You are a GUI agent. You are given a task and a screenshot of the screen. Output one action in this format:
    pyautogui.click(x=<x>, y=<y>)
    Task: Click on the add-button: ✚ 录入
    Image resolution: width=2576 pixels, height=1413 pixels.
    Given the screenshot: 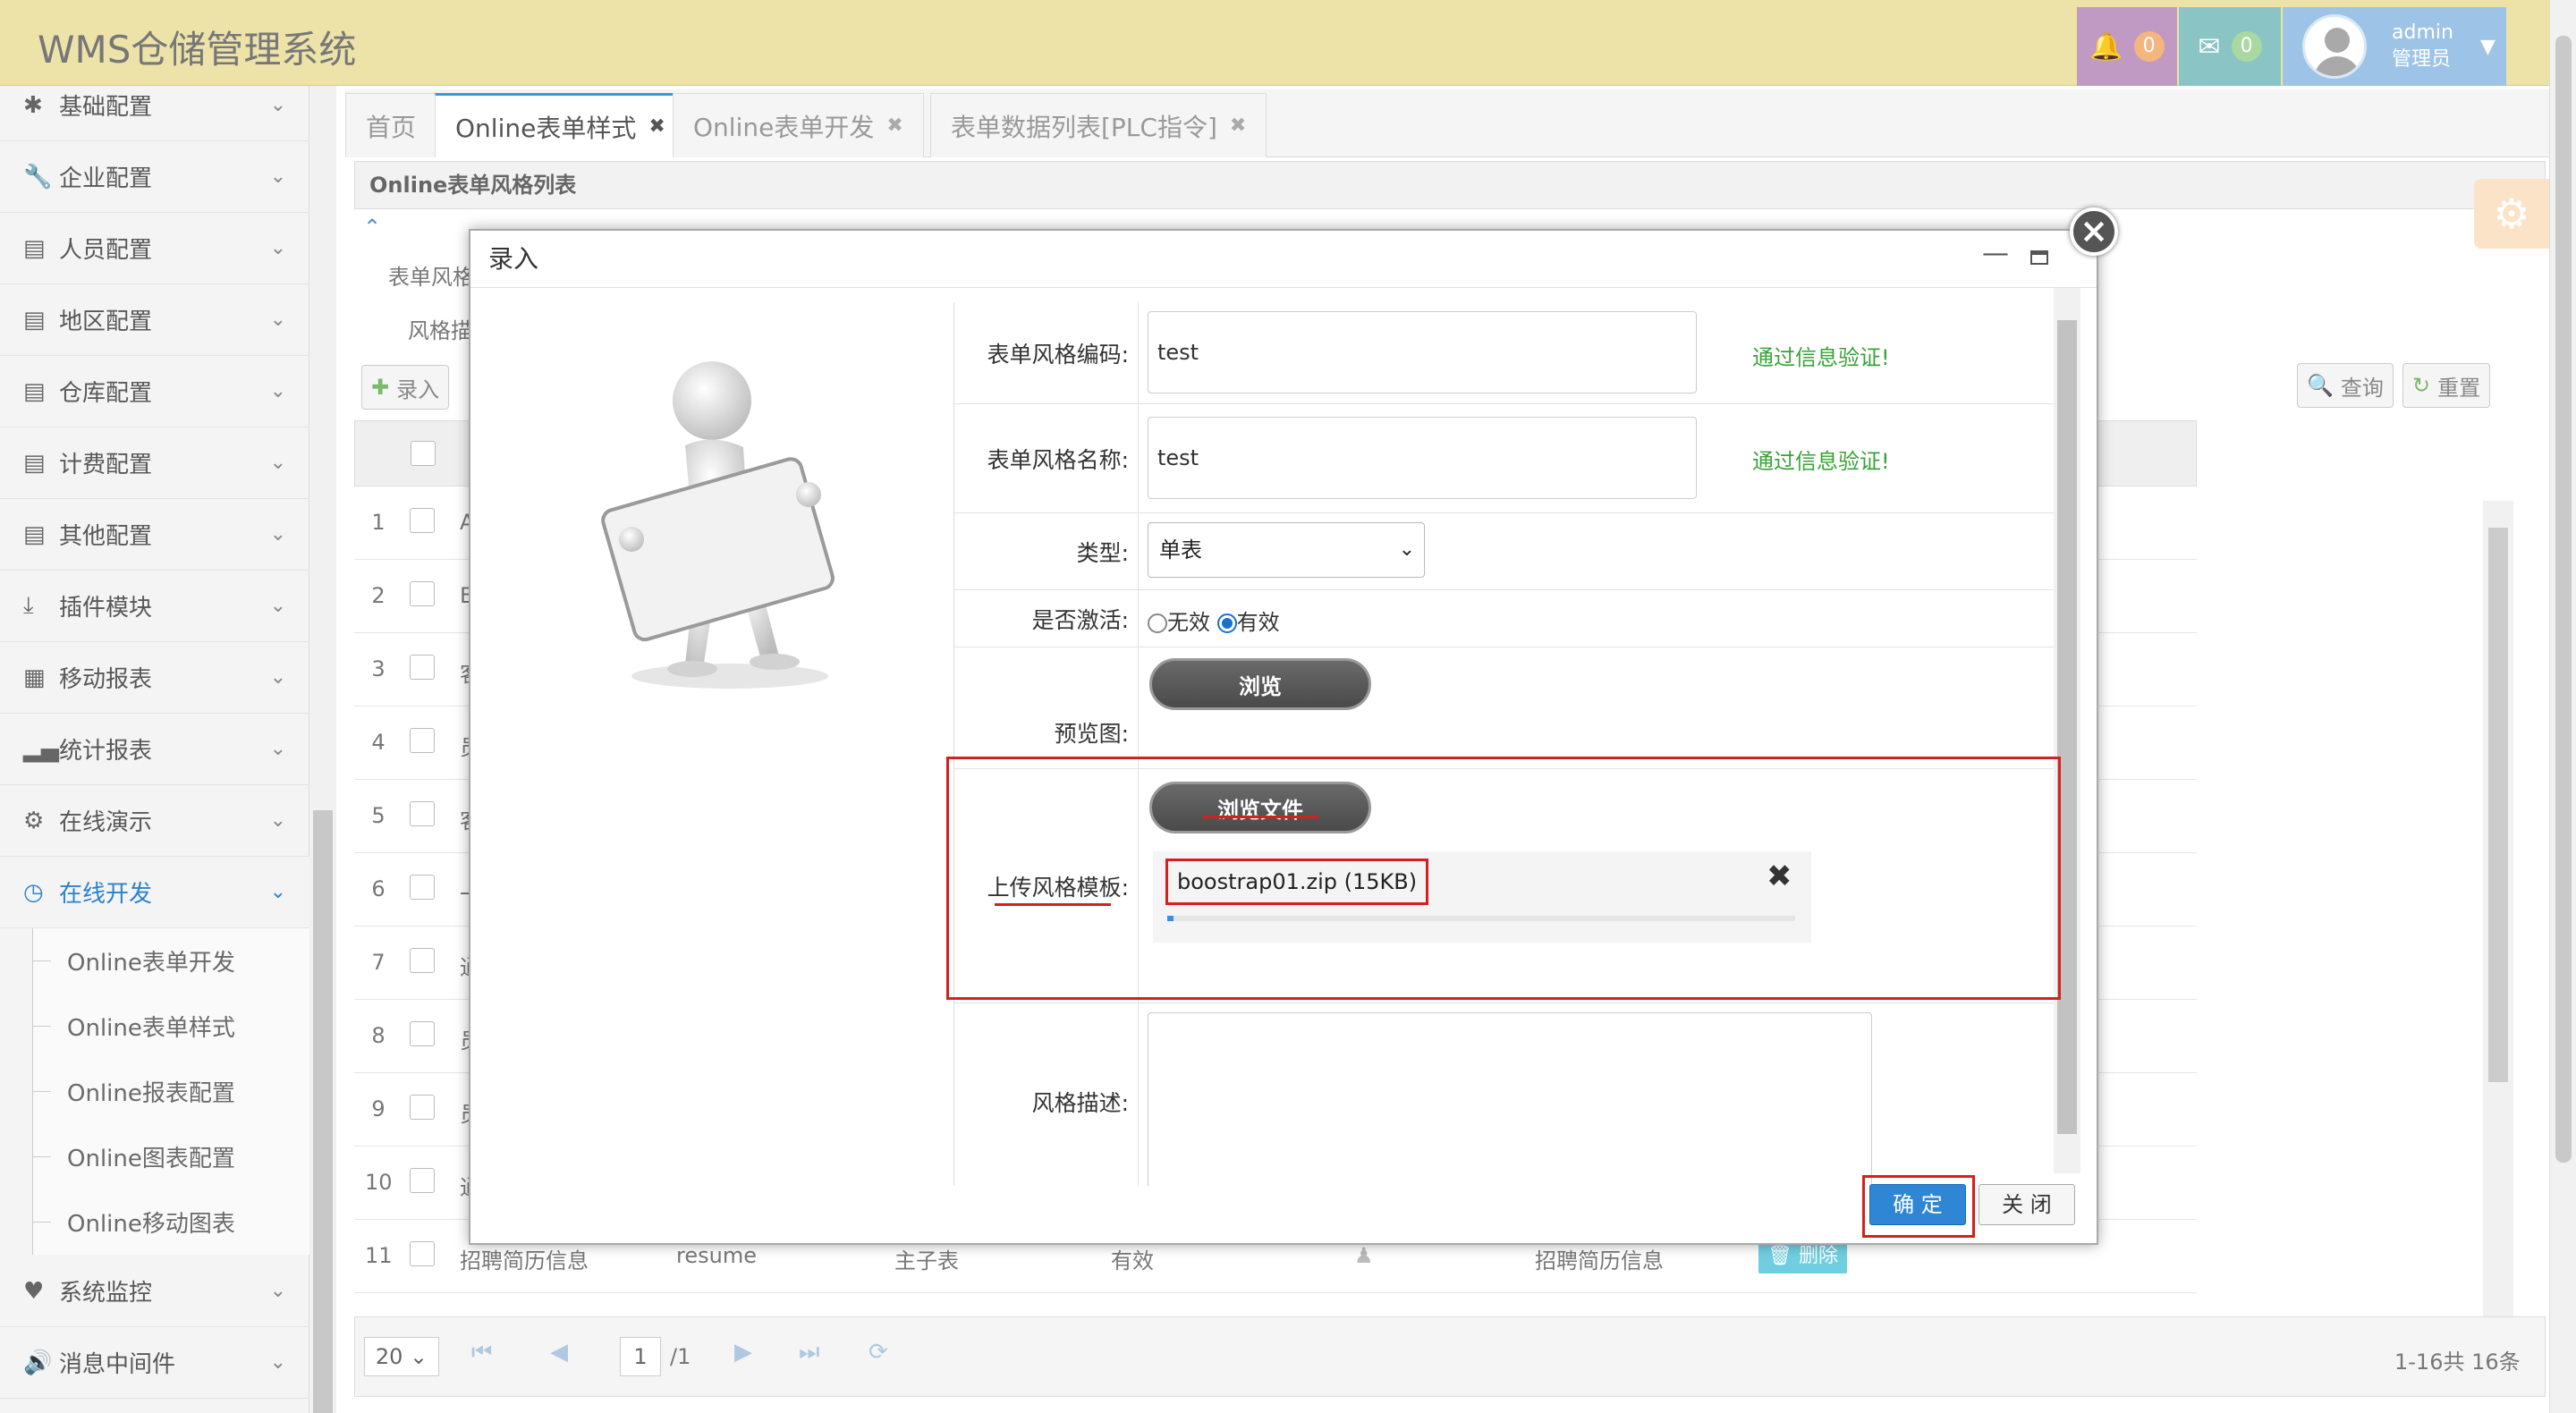 What is the action you would take?
    pyautogui.click(x=405, y=387)
    